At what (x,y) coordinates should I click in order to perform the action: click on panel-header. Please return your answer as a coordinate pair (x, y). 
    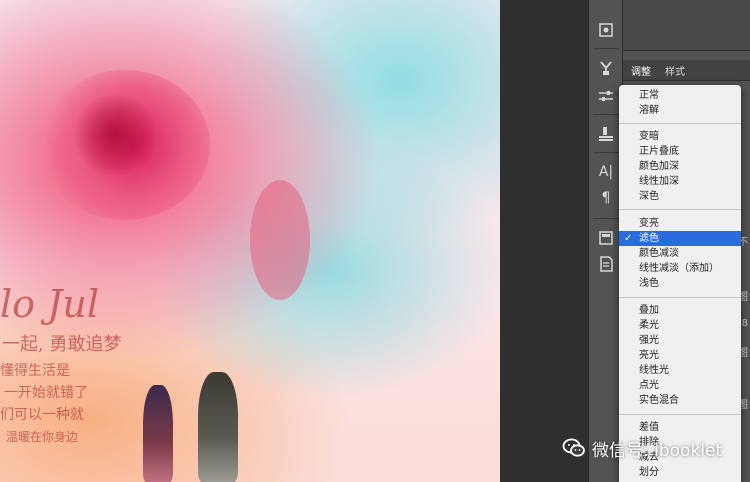
    Looking at the image, I should click on (686, 25).